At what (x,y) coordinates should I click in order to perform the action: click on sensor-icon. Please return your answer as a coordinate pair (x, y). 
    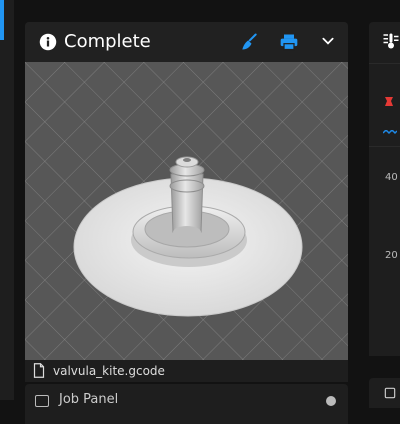
    Looking at the image, I should click on (390, 133).